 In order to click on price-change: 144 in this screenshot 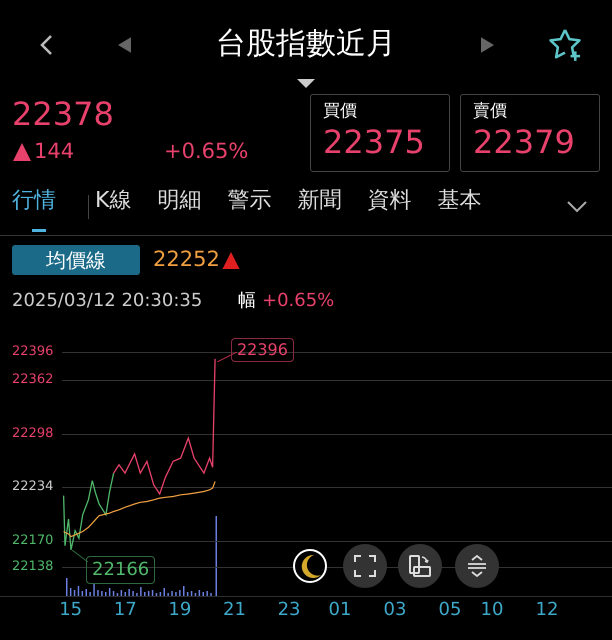, I will do `click(55, 151)`.